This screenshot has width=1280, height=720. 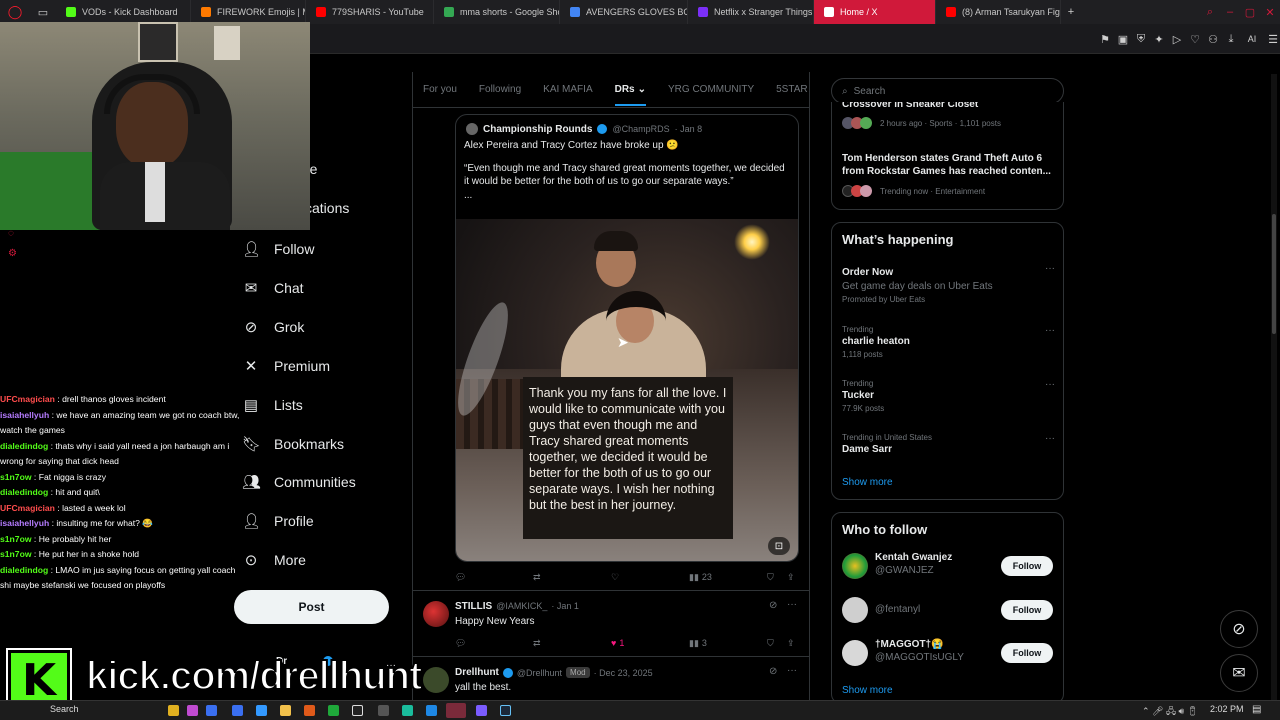 I want to click on play-icon: ▷, so click(x=1177, y=39).